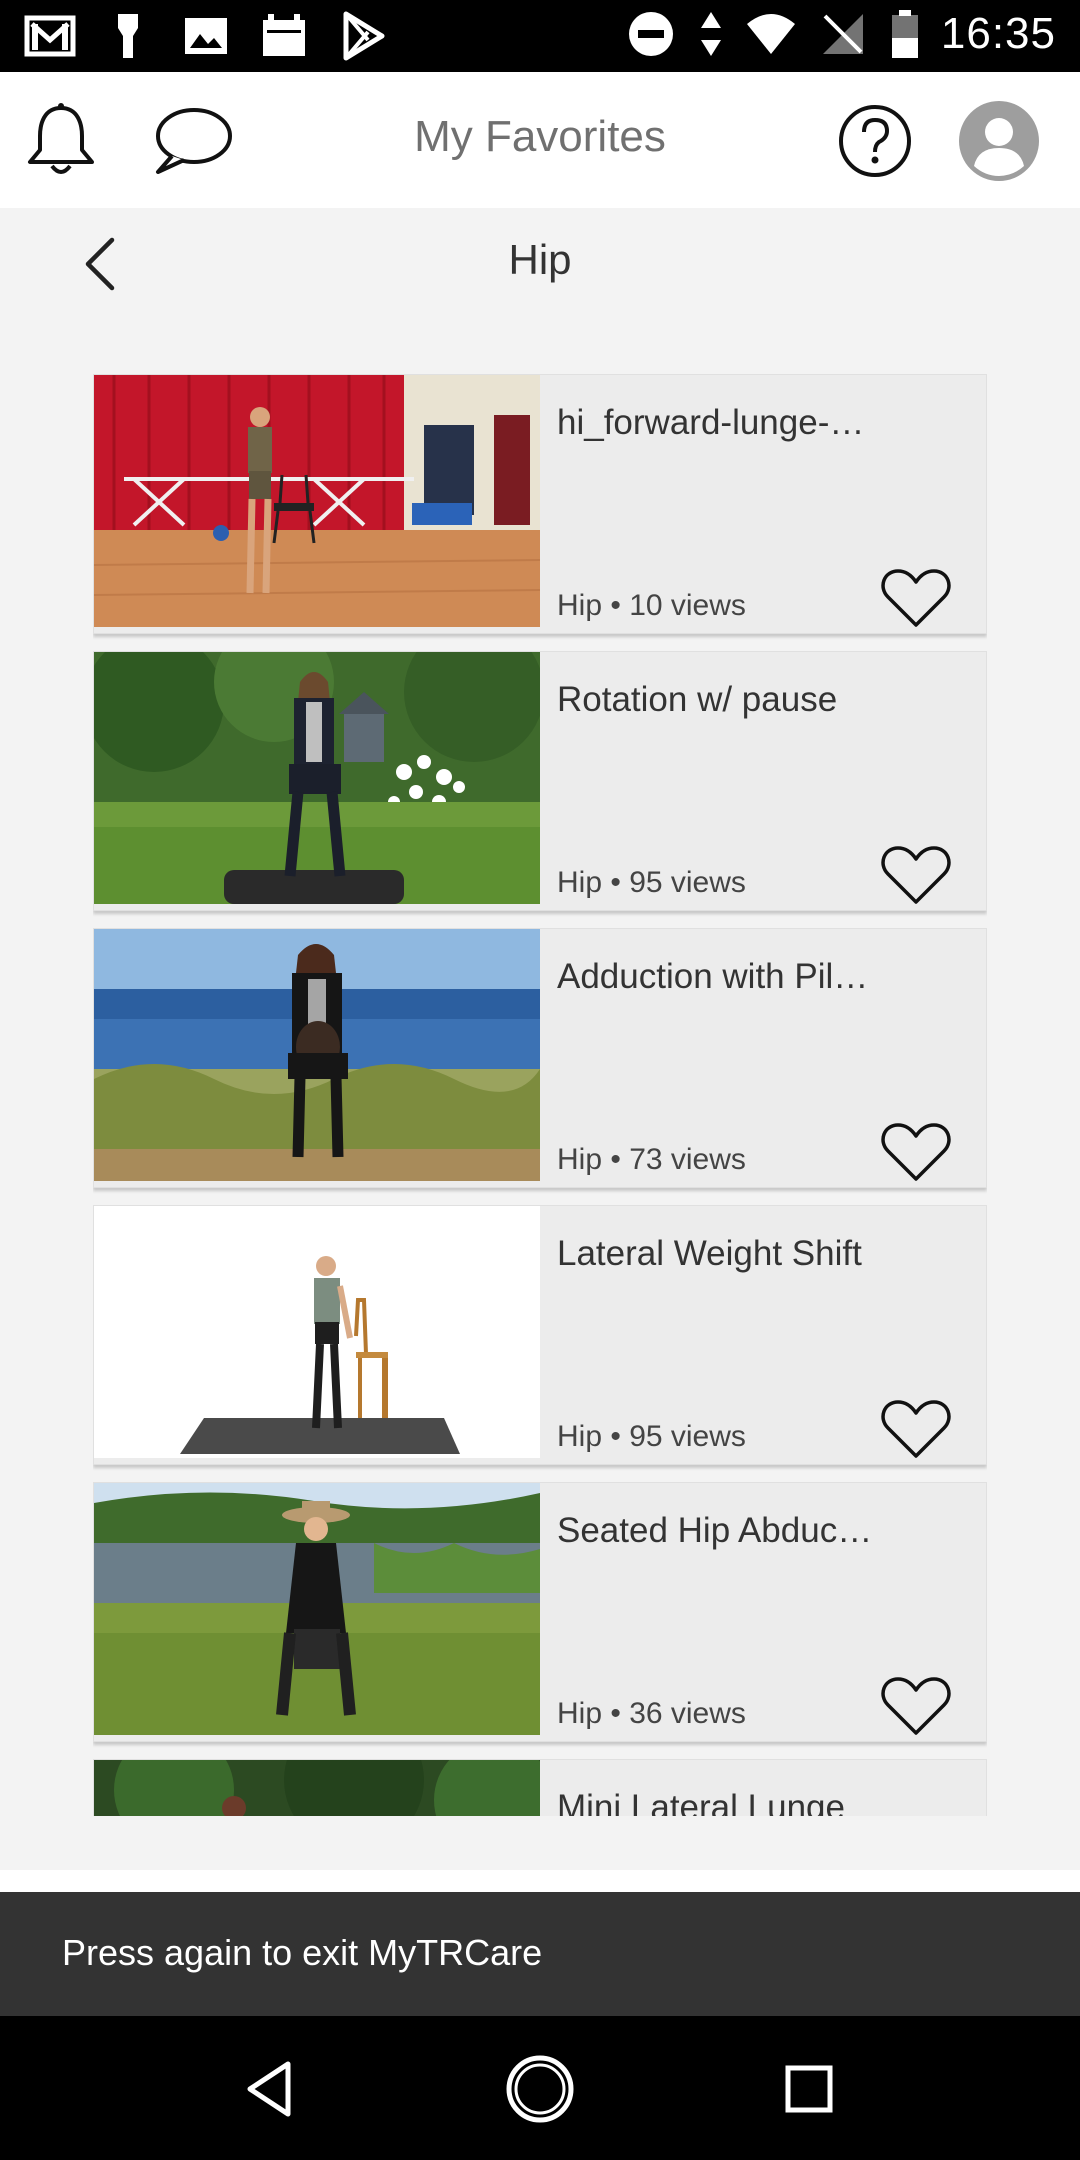  What do you see at coordinates (206, 36) in the screenshot?
I see `image-icon` at bounding box center [206, 36].